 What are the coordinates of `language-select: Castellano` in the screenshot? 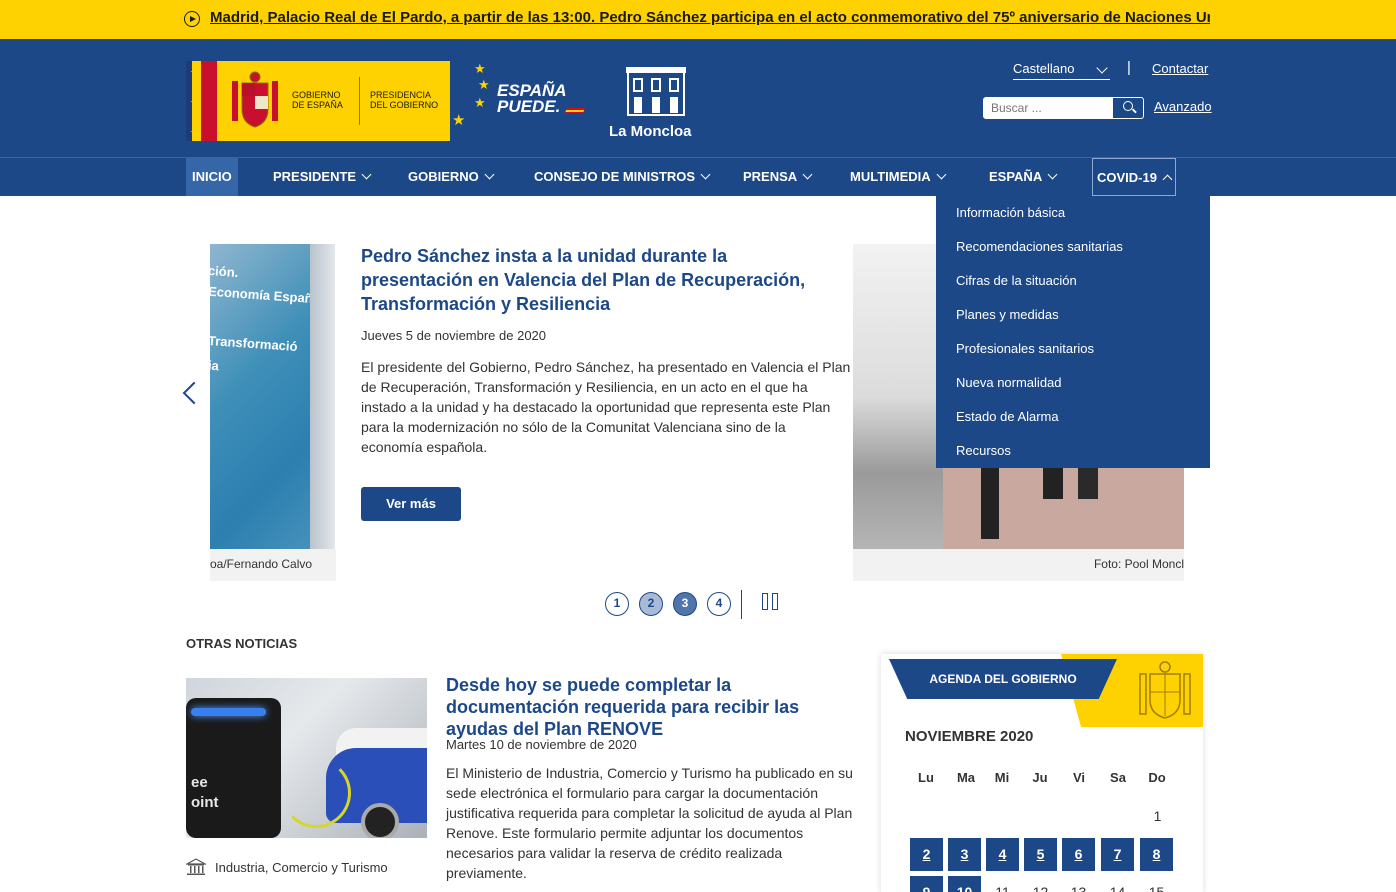 It's located at (1061, 70).